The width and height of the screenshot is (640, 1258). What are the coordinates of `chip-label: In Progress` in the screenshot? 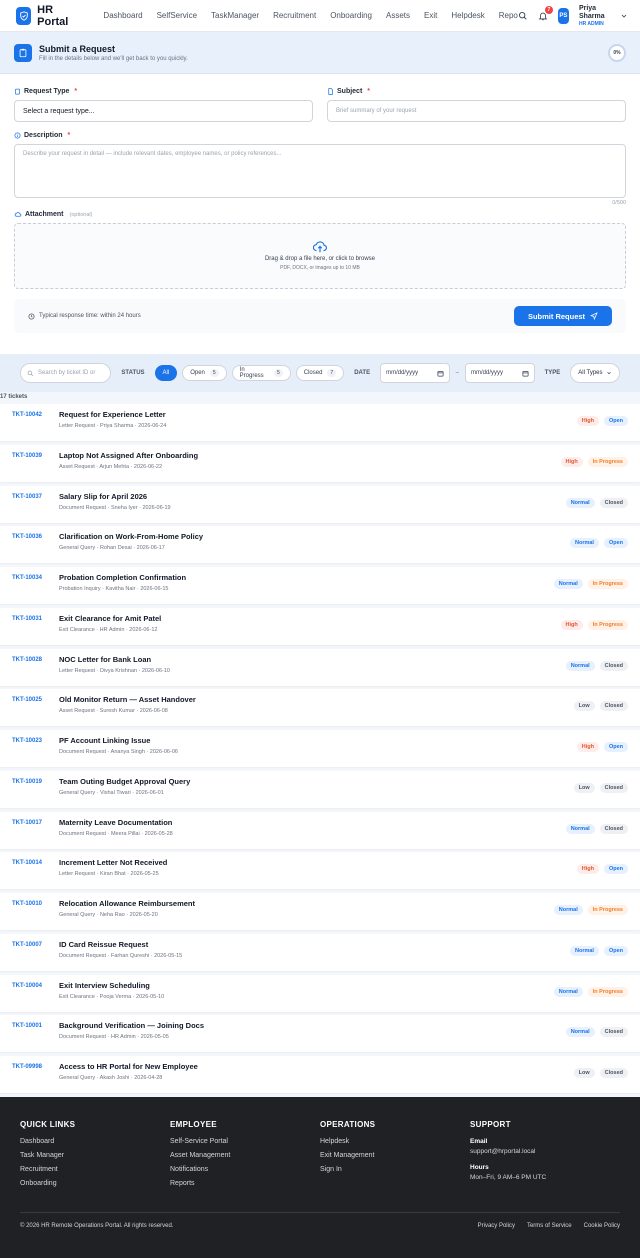 It's located at (251, 373).